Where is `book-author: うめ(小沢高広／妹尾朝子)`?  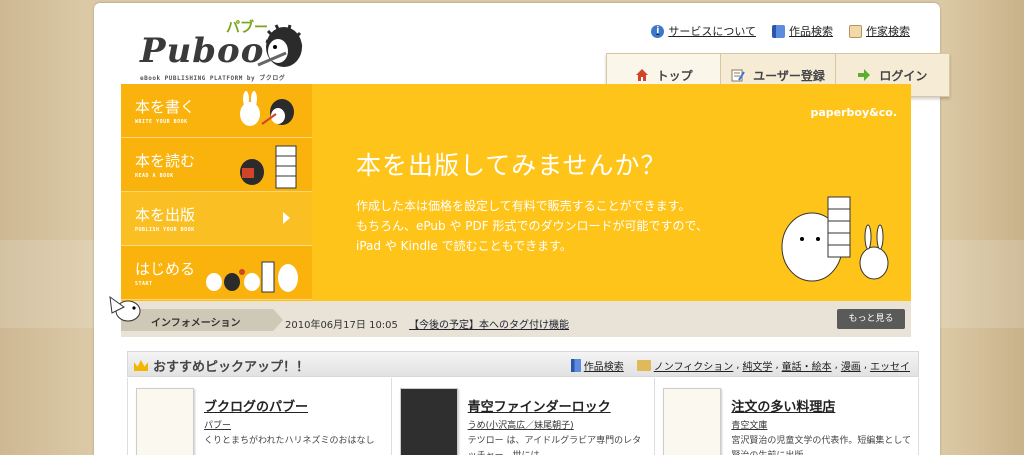 book-author: うめ(小沢高広／妹尾朝子) is located at coordinates (521, 424).